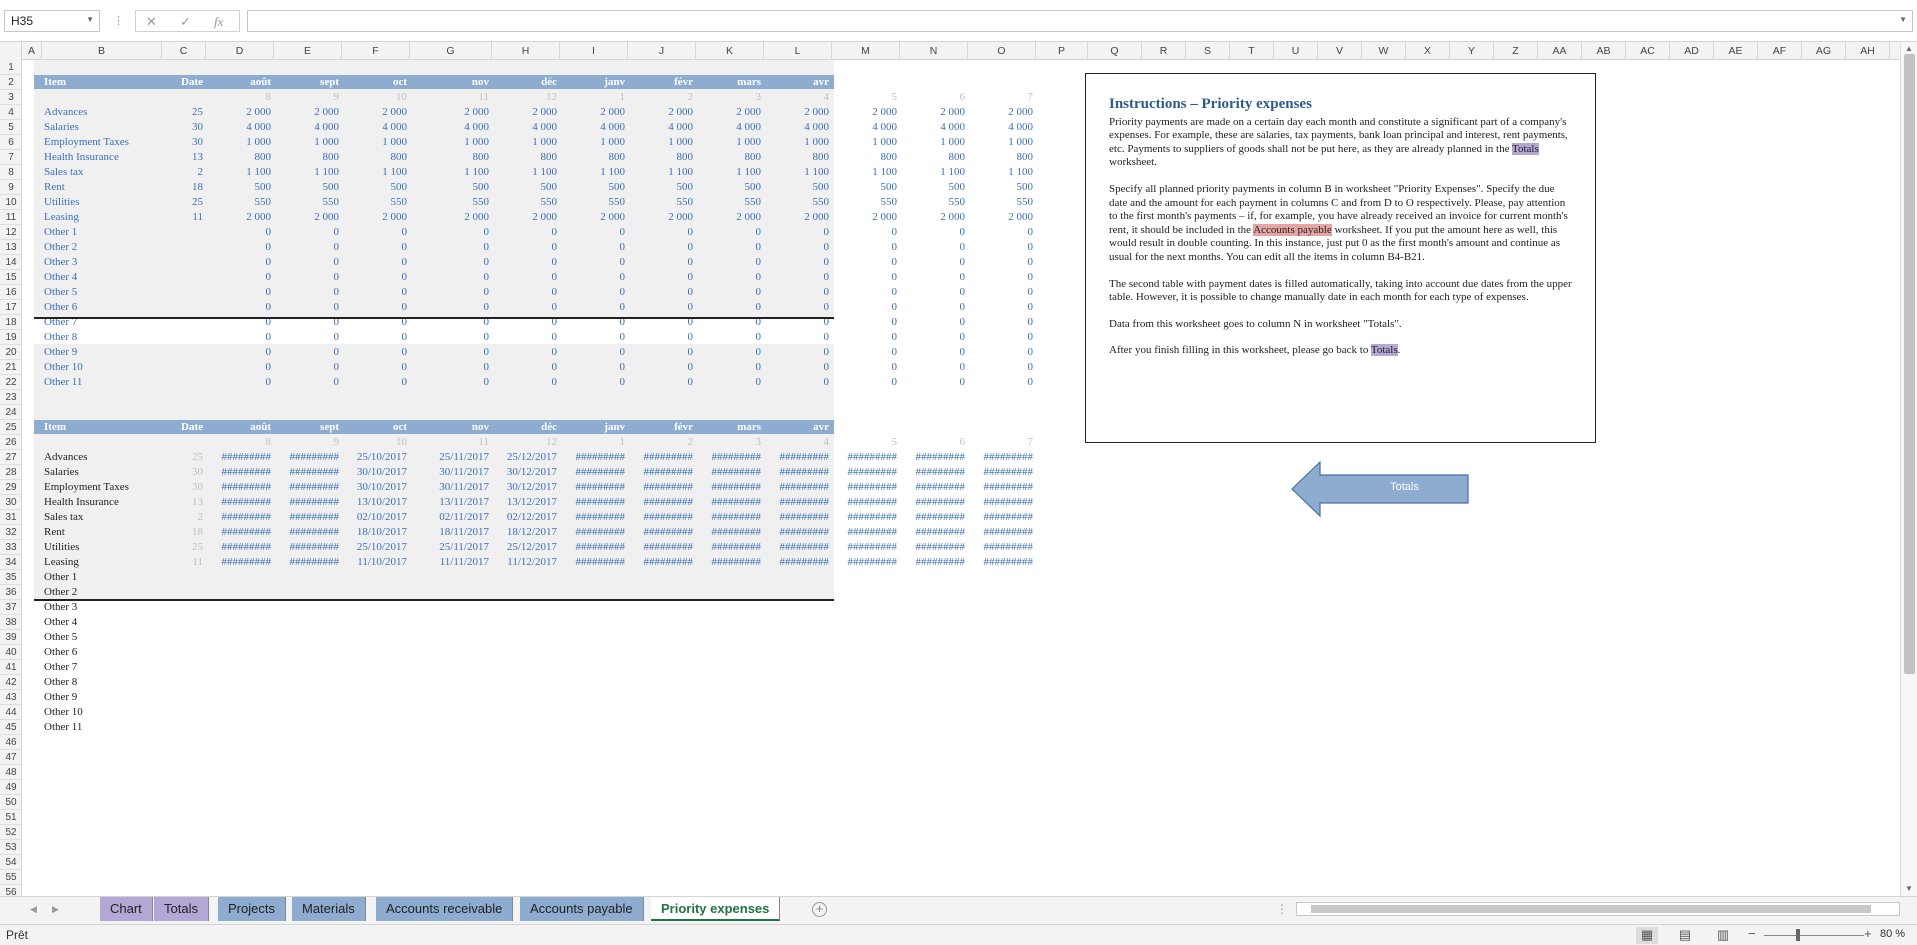  I want to click on item-cell: Other 2, so click(102, 247).